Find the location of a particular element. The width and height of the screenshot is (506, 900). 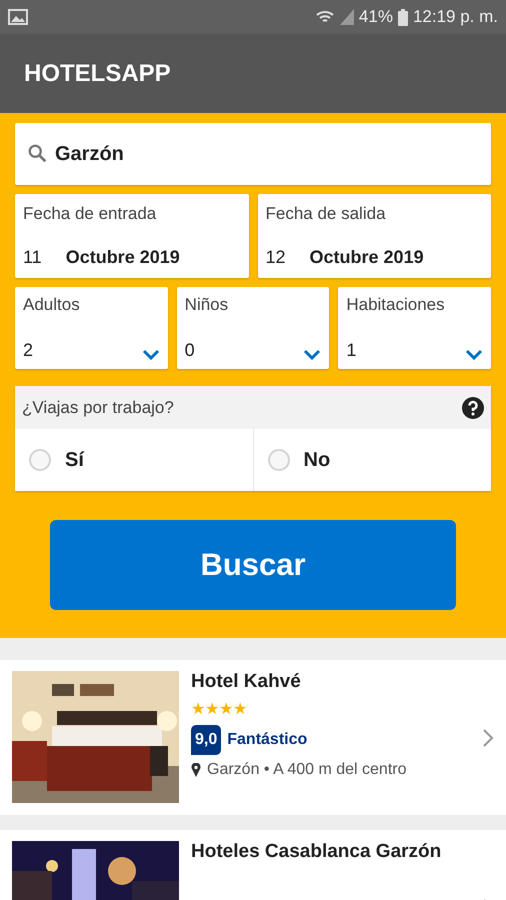

search-button: Buscar is located at coordinates (253, 565).